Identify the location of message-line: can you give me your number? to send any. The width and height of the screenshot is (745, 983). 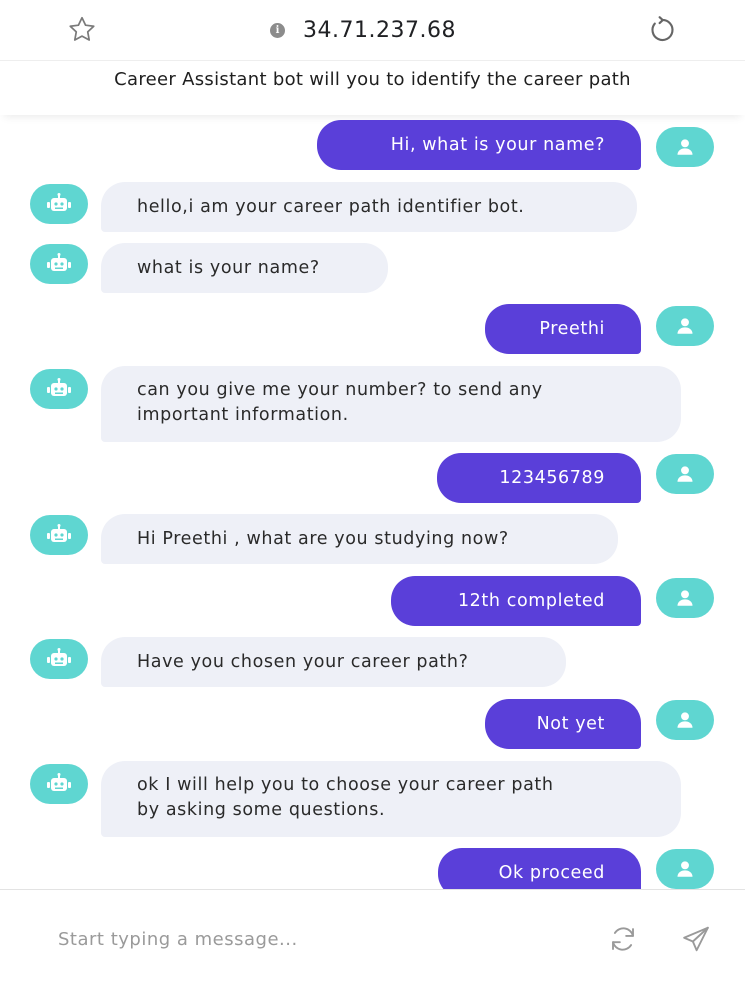
(340, 390).